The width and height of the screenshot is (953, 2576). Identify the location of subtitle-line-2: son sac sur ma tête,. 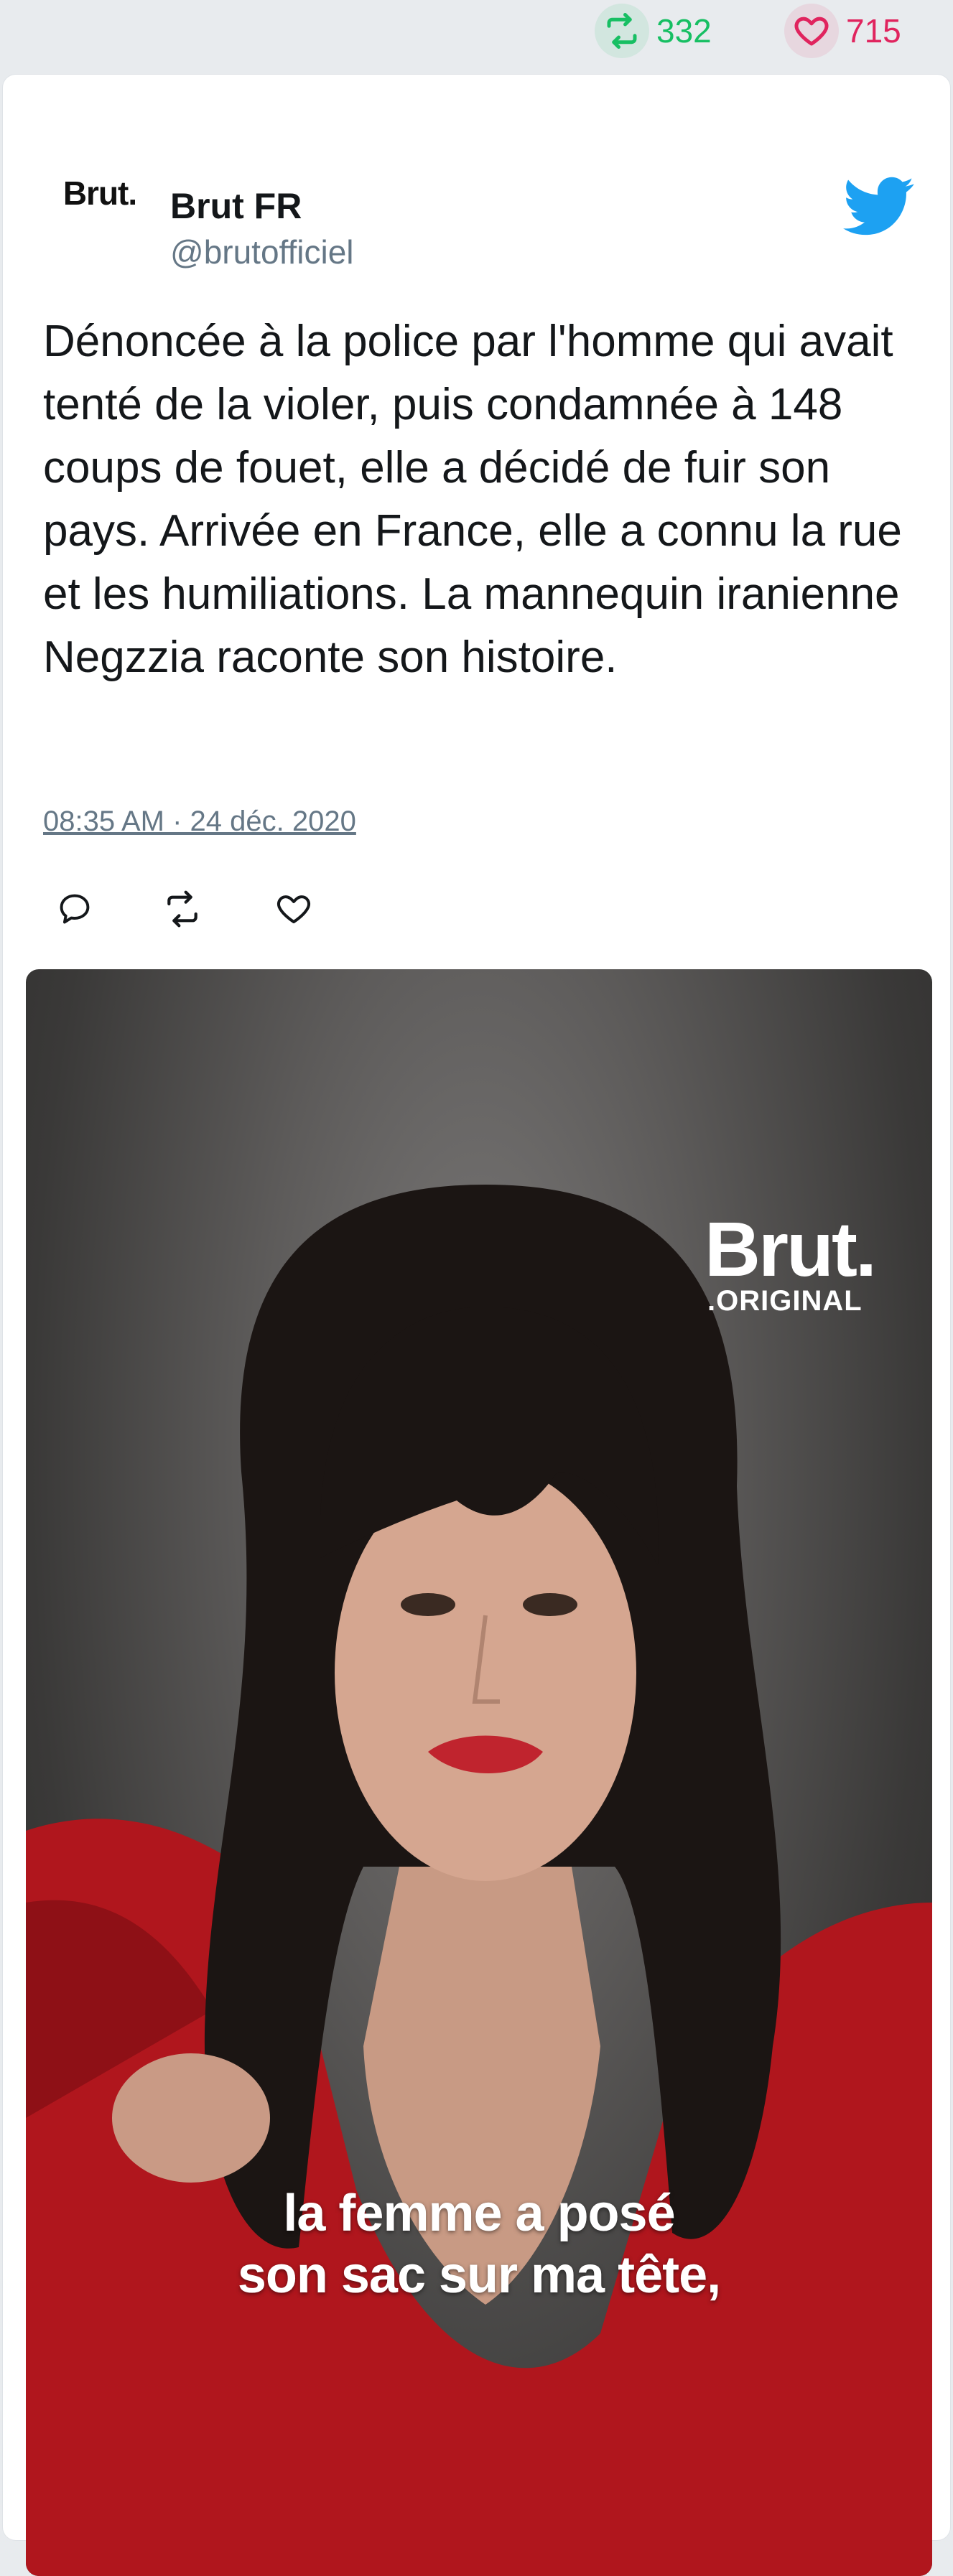
(479, 2275).